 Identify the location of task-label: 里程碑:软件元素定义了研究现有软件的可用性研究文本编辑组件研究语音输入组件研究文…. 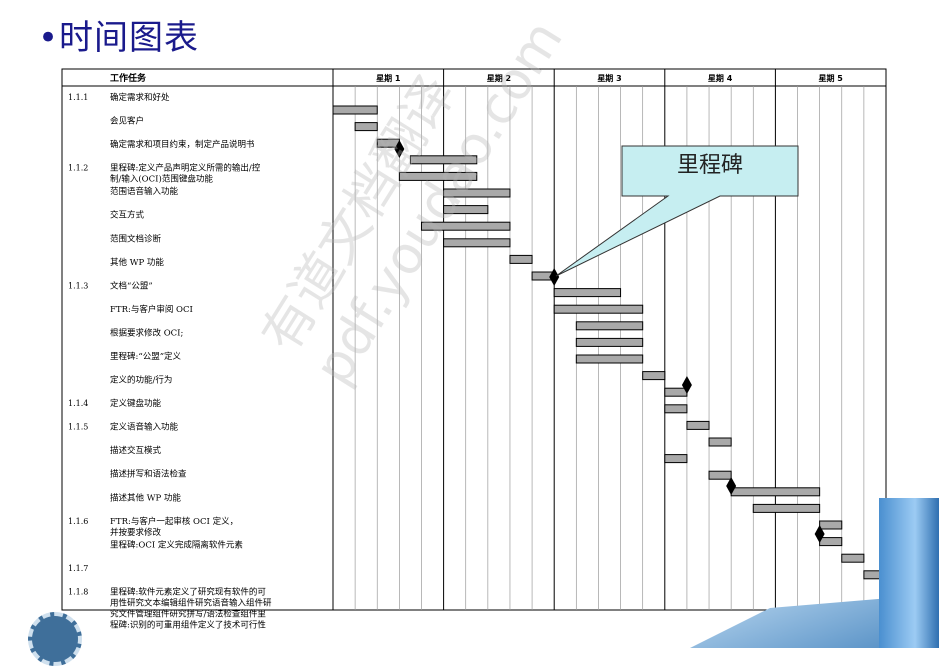
(191, 608).